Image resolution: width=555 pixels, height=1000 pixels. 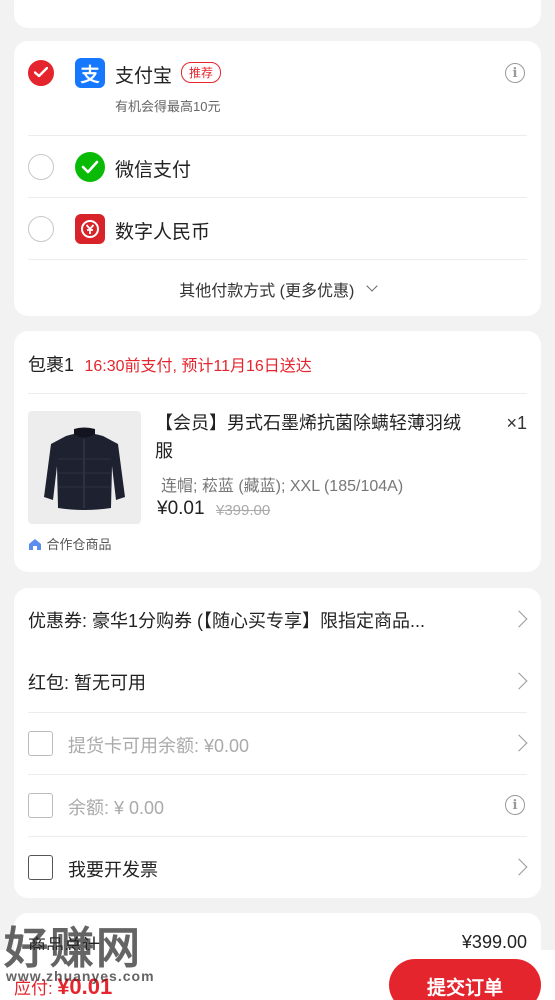 What do you see at coordinates (85, 986) in the screenshot?
I see `payable-value: ¥0.01` at bounding box center [85, 986].